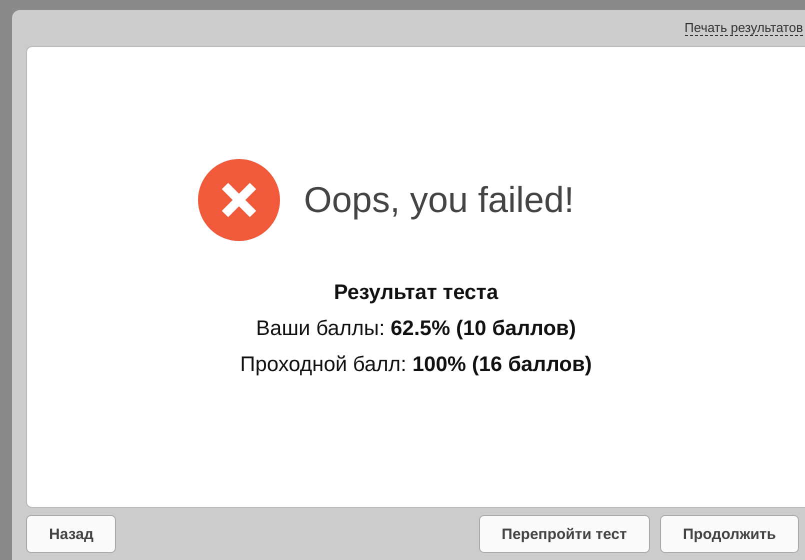 This screenshot has width=805, height=560. Describe the element at coordinates (743, 28) in the screenshot. I see `print-results-link: Печать результатов` at that location.